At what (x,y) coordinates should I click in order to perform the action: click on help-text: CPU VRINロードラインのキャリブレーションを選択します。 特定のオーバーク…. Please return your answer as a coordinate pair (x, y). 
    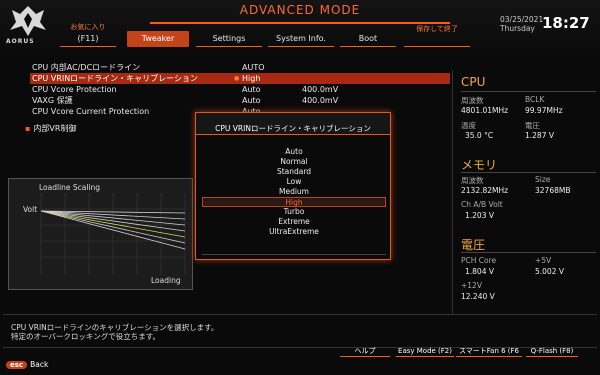
    Looking at the image, I should click on (114, 332).